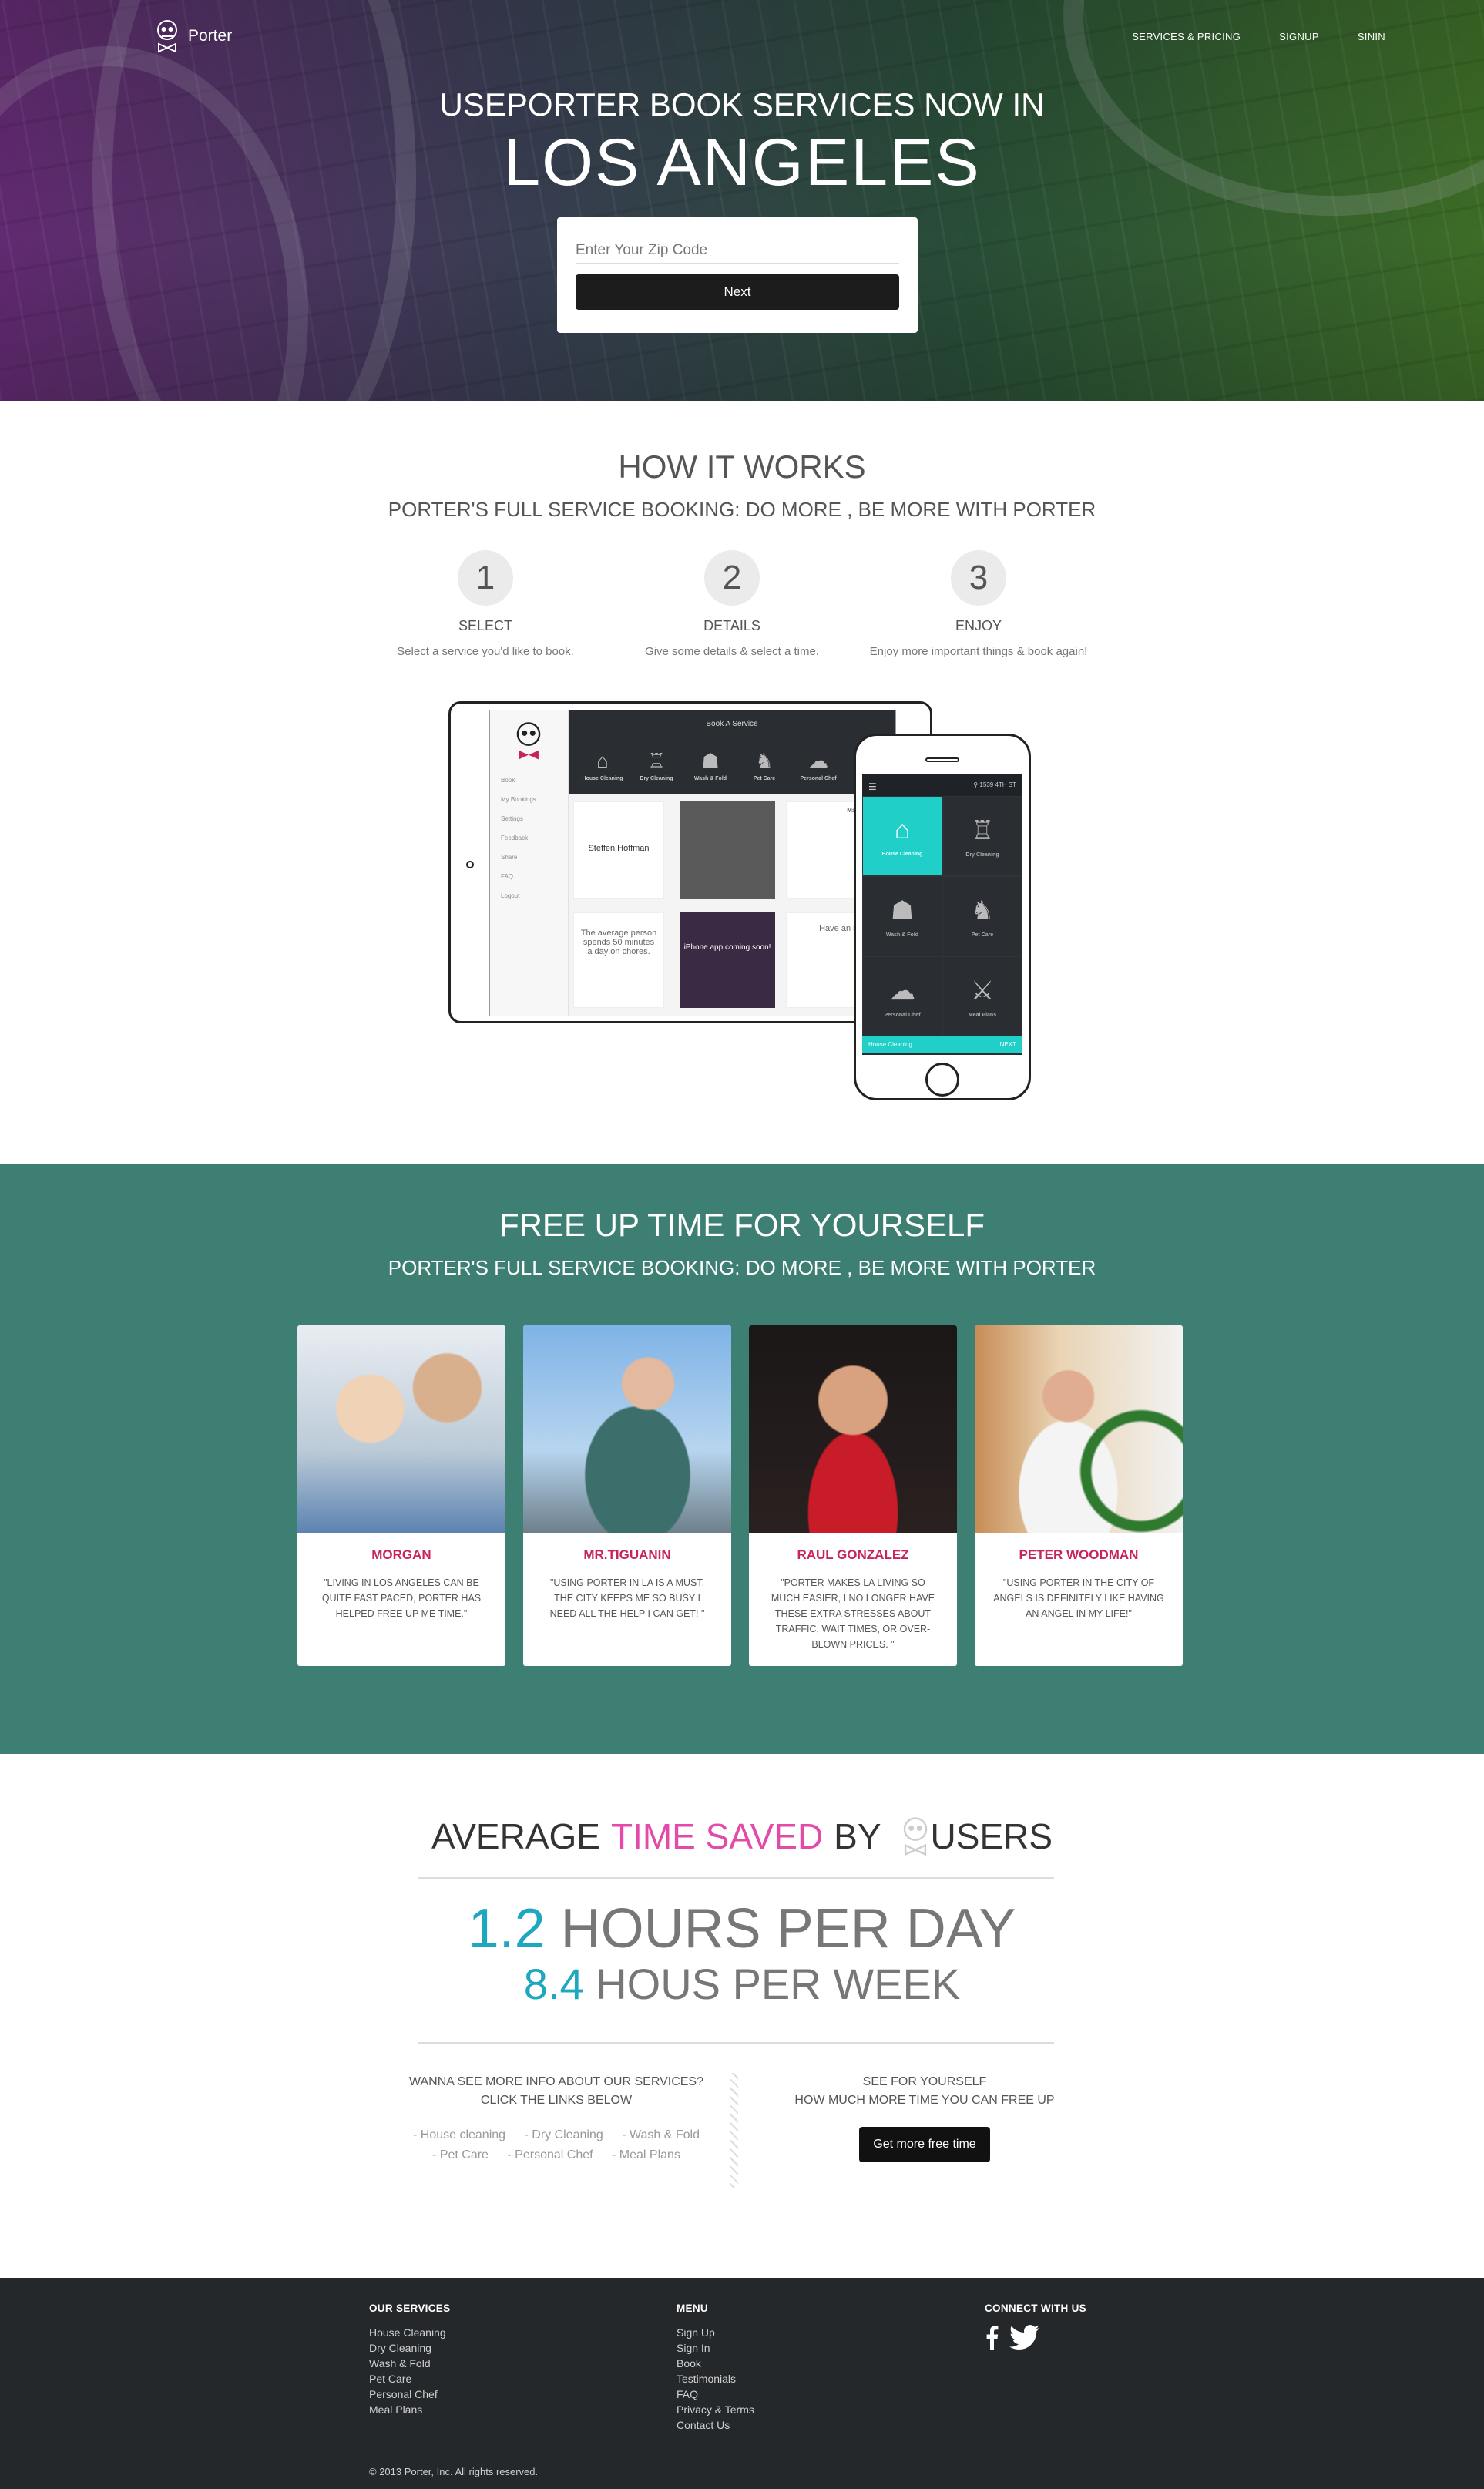  I want to click on nav-services-pricing: SERVICES & PRICING, so click(1186, 36).